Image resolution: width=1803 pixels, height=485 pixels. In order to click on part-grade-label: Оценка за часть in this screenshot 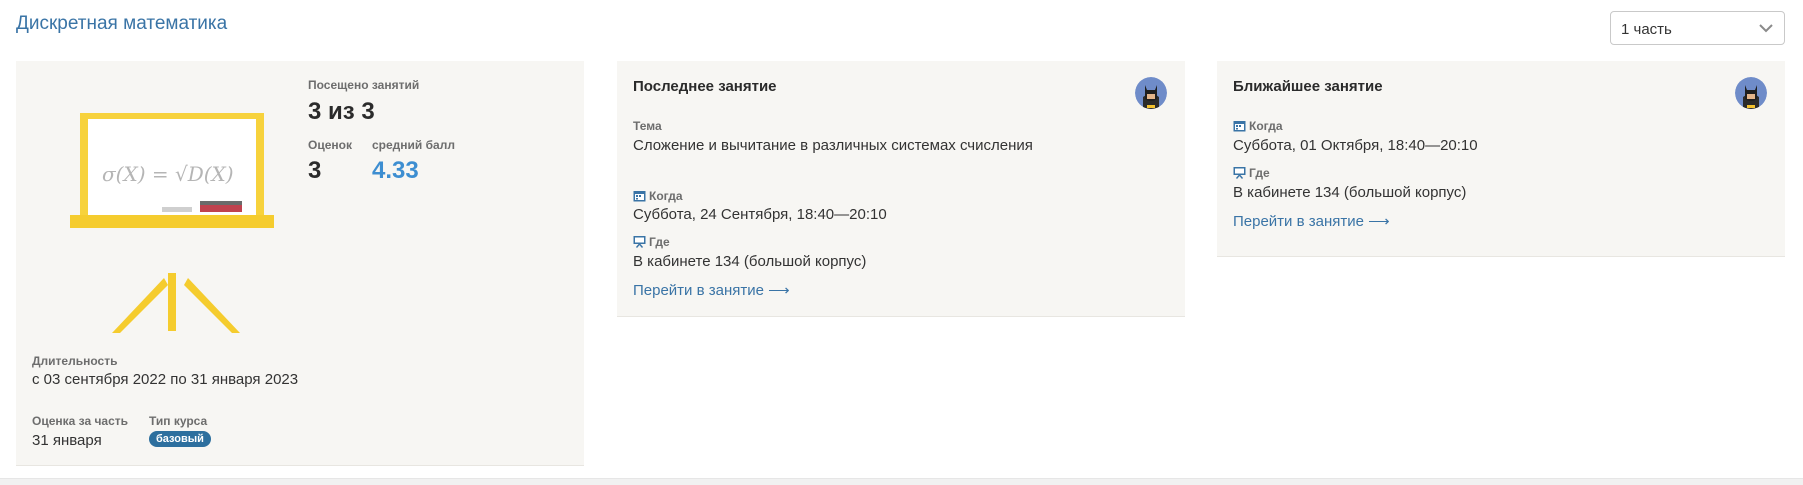, I will do `click(80, 421)`.